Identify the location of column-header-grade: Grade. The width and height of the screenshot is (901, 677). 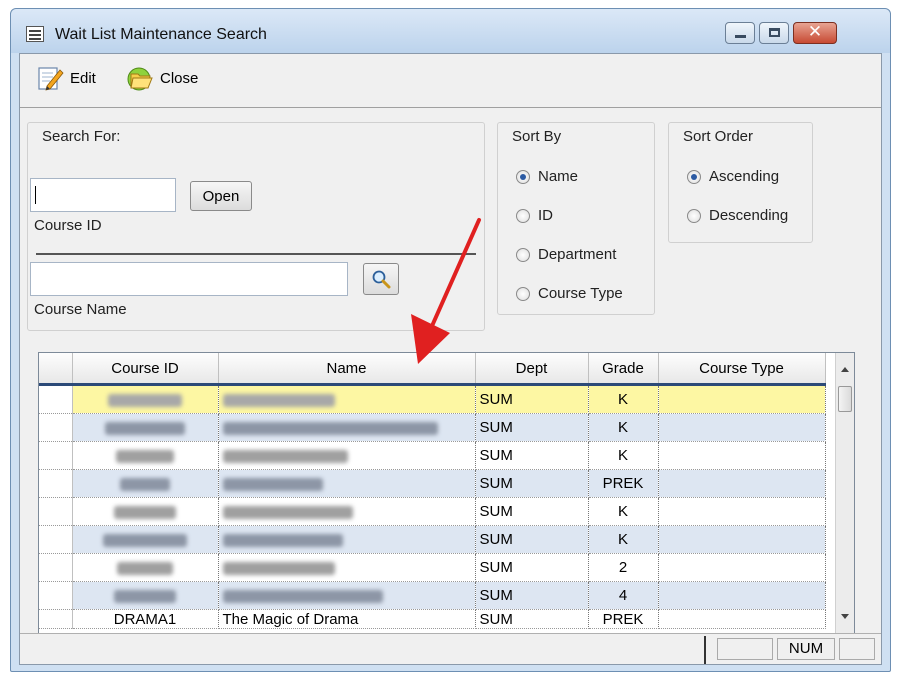
(623, 369).